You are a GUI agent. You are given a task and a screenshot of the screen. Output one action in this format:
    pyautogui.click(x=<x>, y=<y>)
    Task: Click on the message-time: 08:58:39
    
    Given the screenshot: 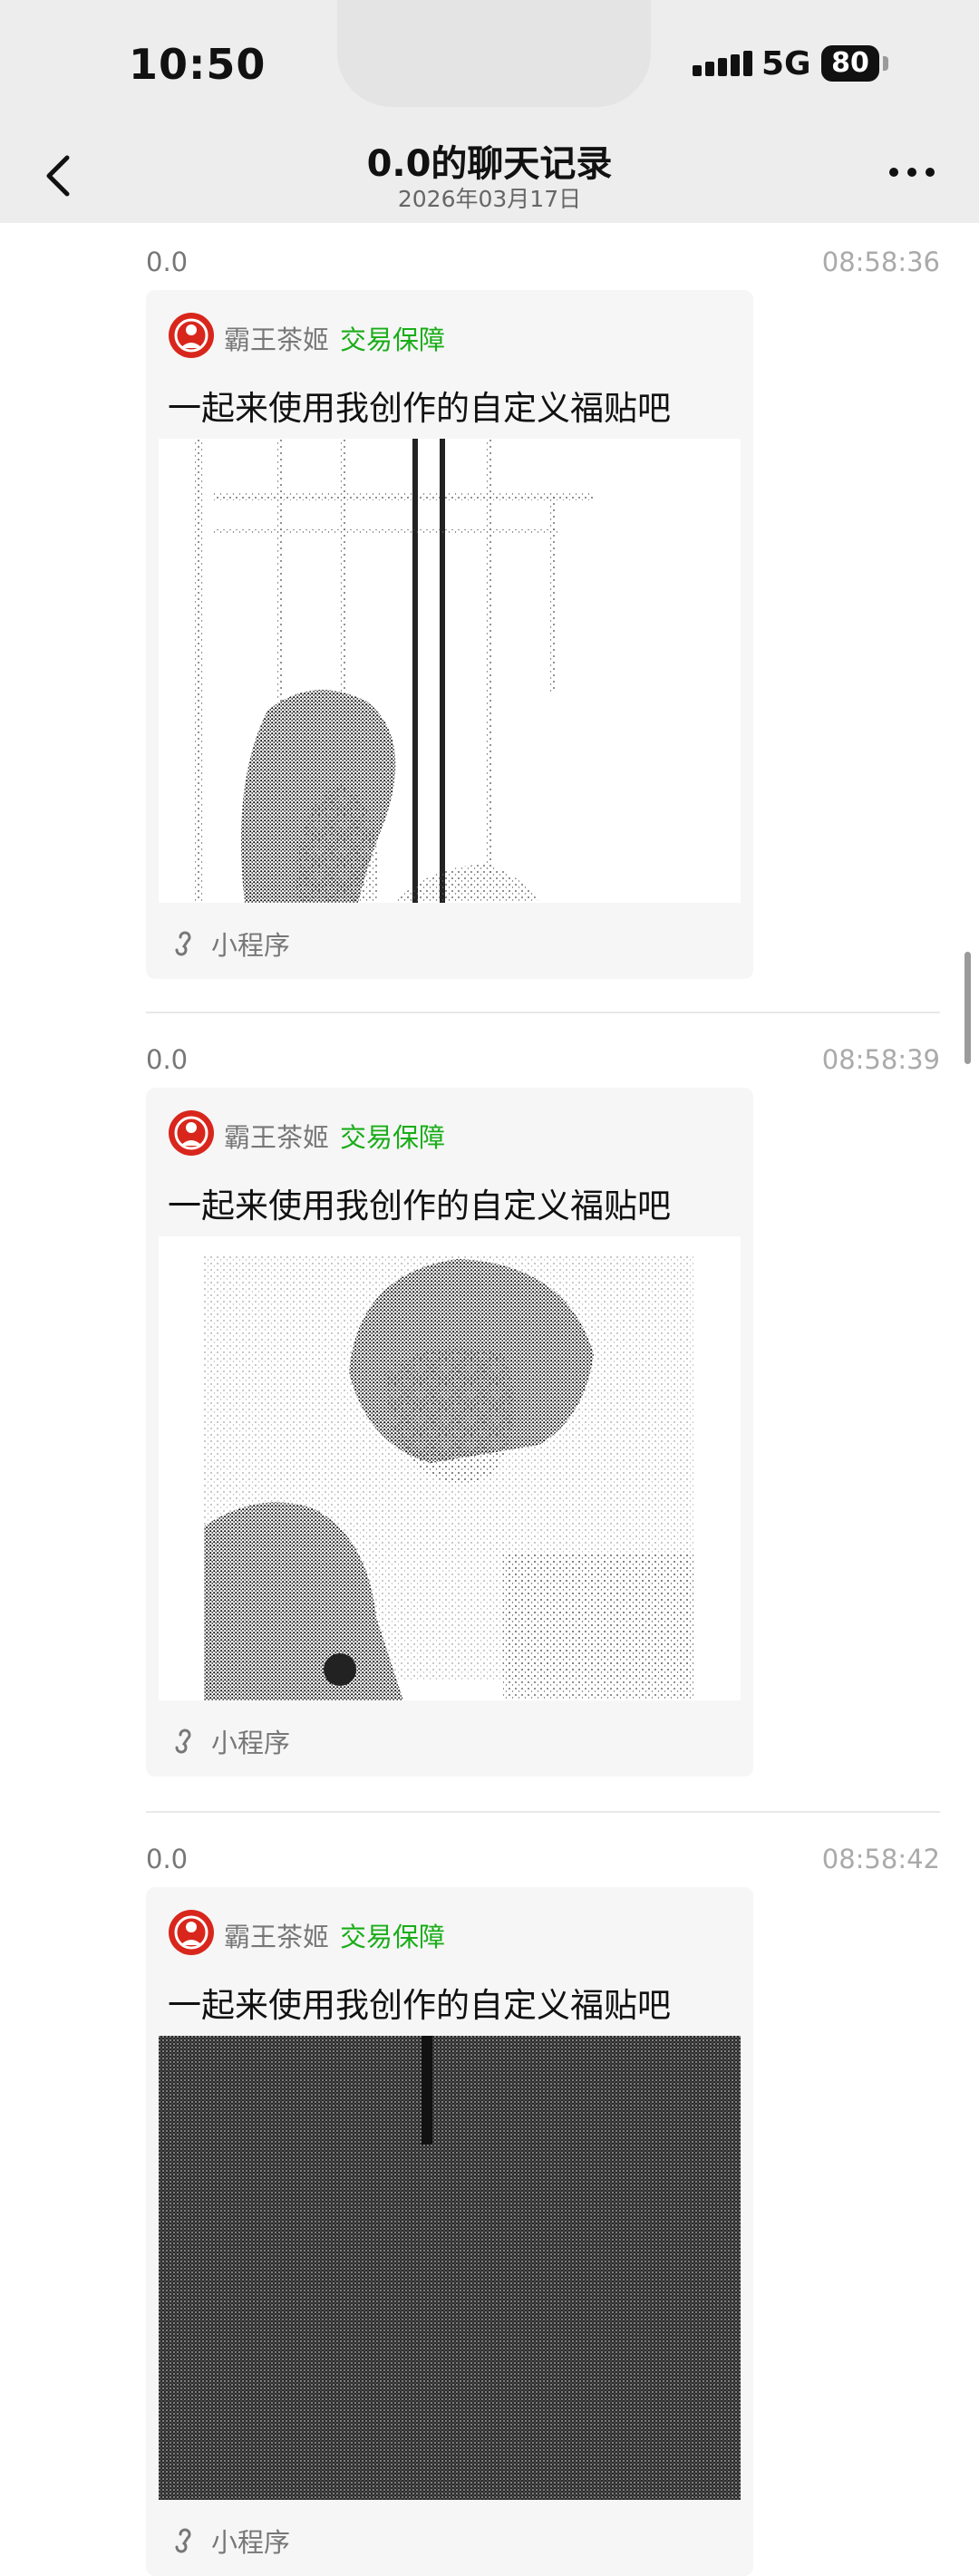 What is the action you would take?
    pyautogui.click(x=881, y=1059)
    